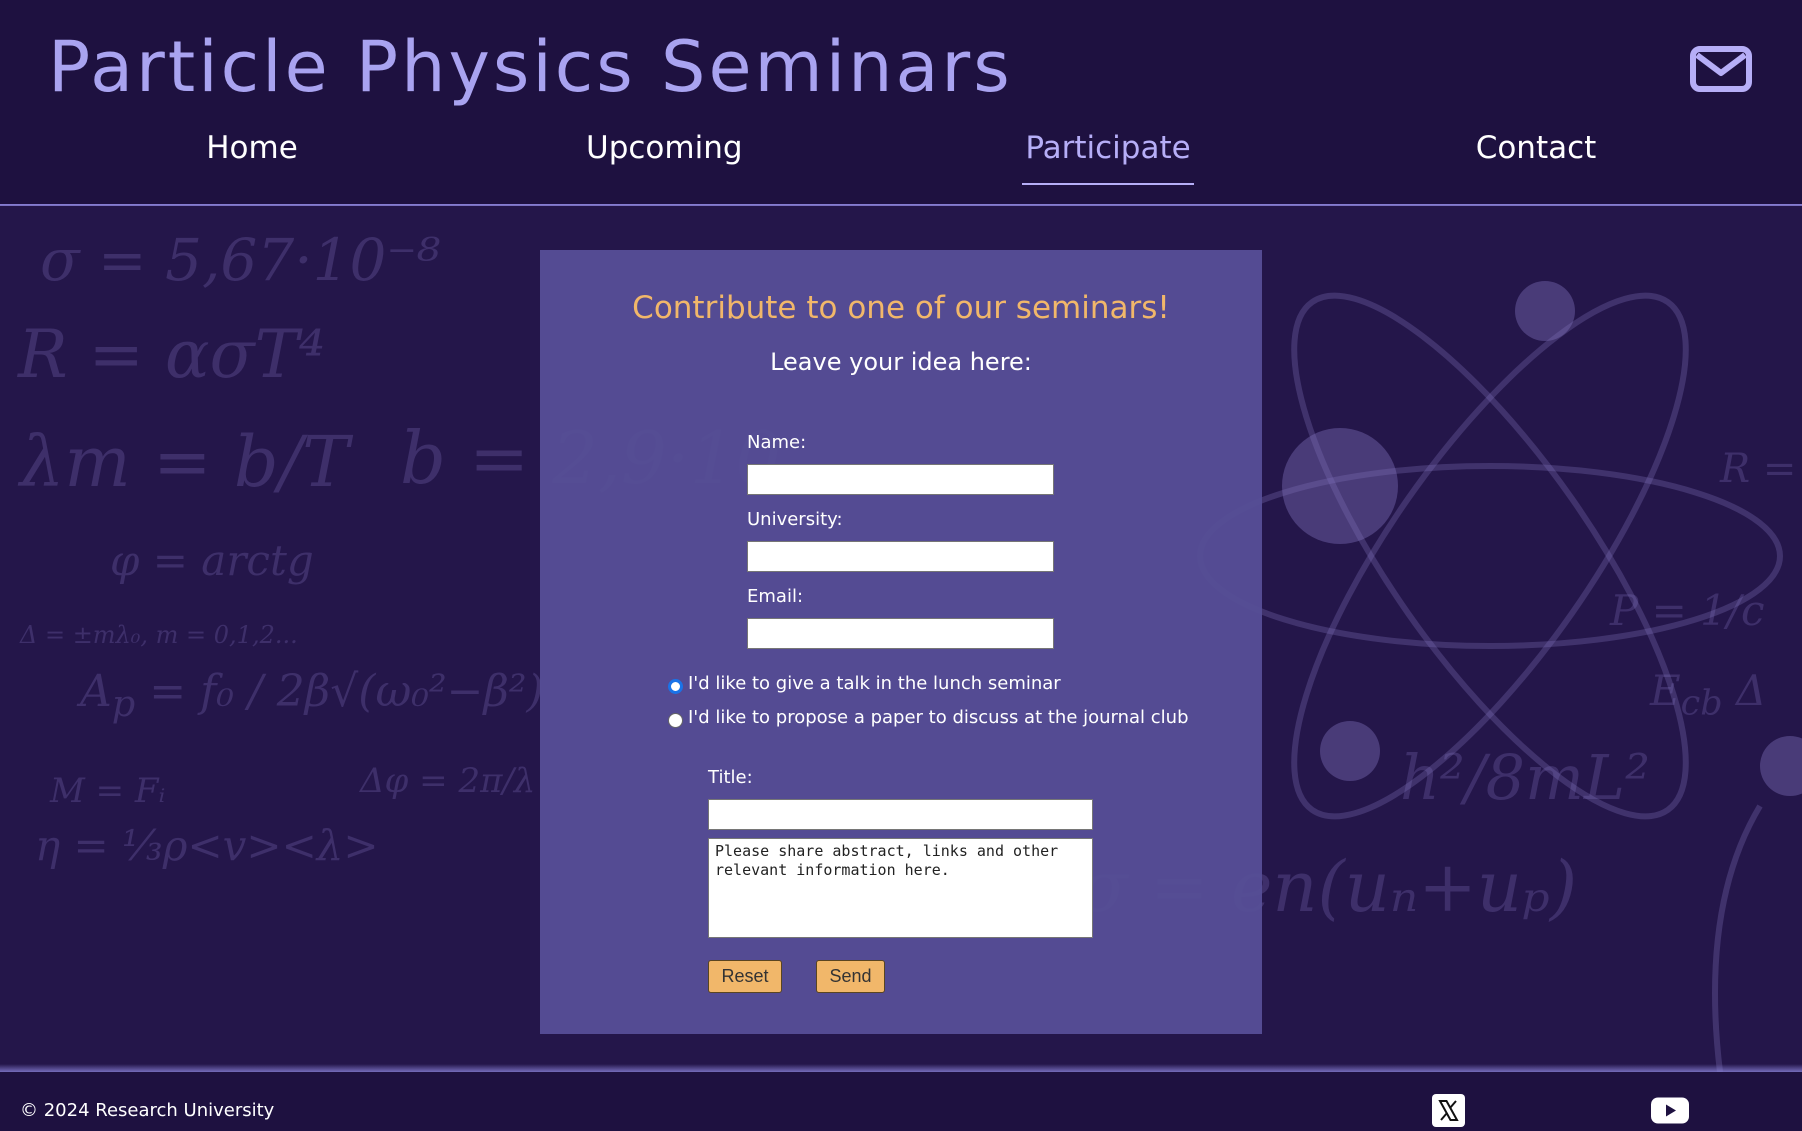 The width and height of the screenshot is (1802, 1131). What do you see at coordinates (675, 720) in the screenshot?
I see `paper-radio` at bounding box center [675, 720].